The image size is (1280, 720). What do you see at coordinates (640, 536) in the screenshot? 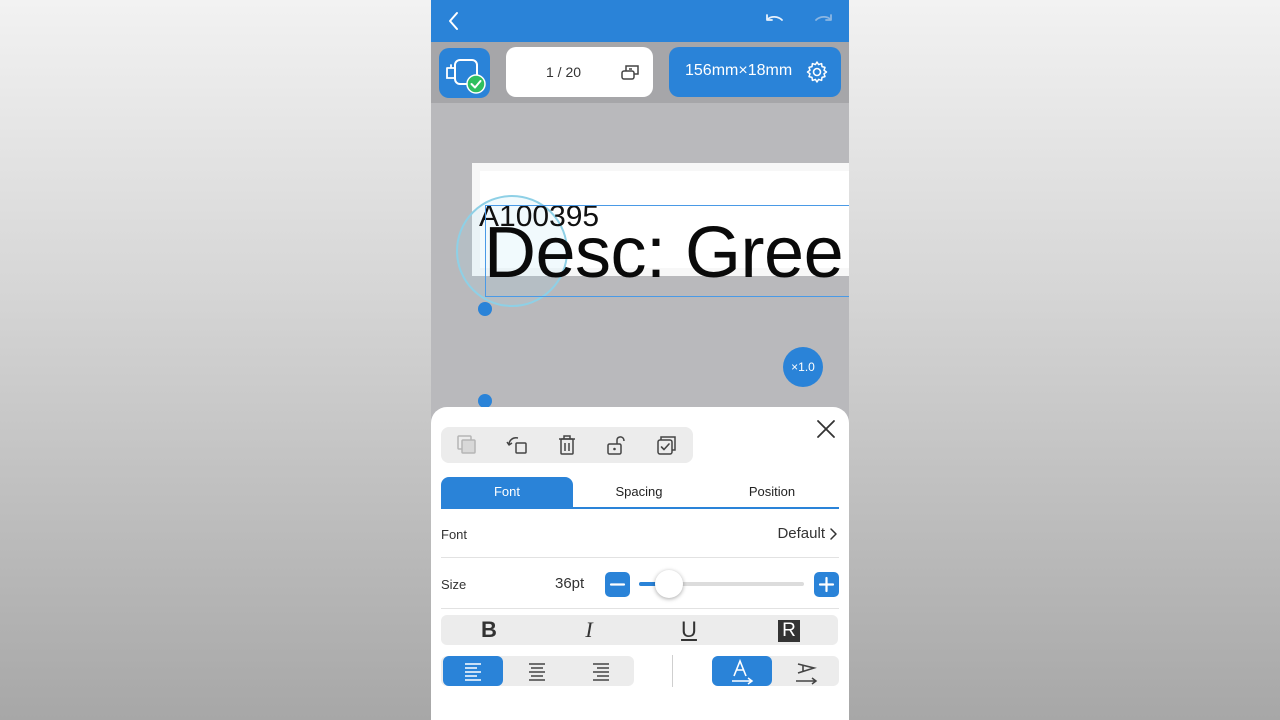
I see `font-row: Font Default` at bounding box center [640, 536].